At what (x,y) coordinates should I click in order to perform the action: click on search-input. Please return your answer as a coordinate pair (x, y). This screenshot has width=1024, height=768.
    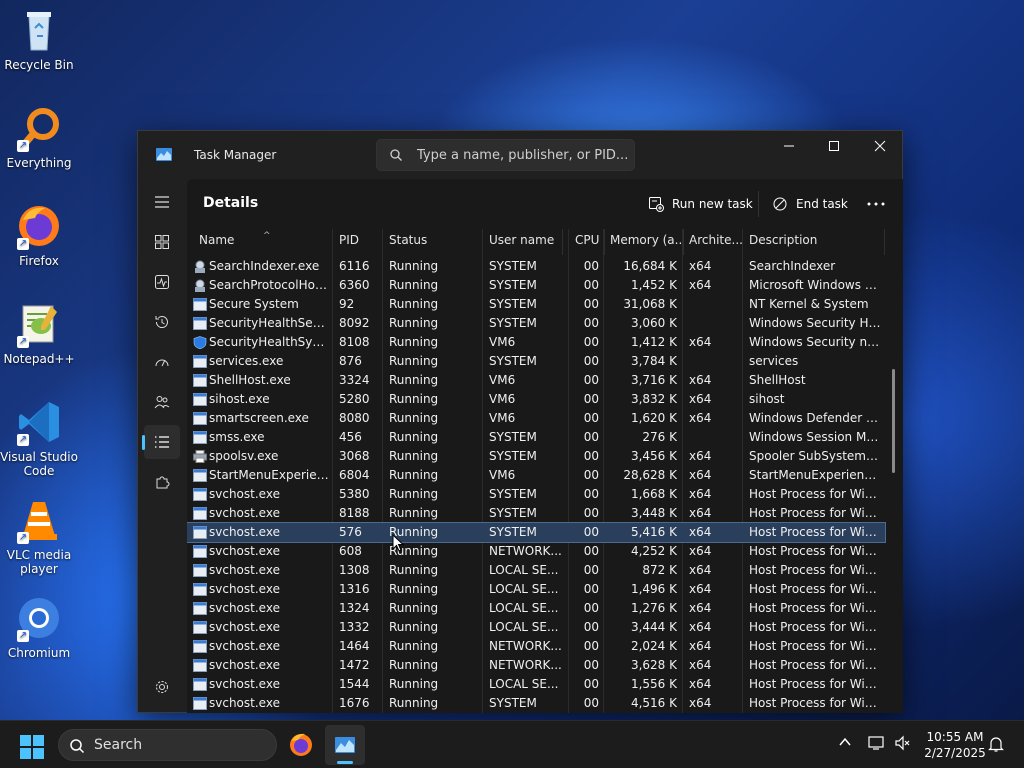
    Looking at the image, I should click on (522, 155).